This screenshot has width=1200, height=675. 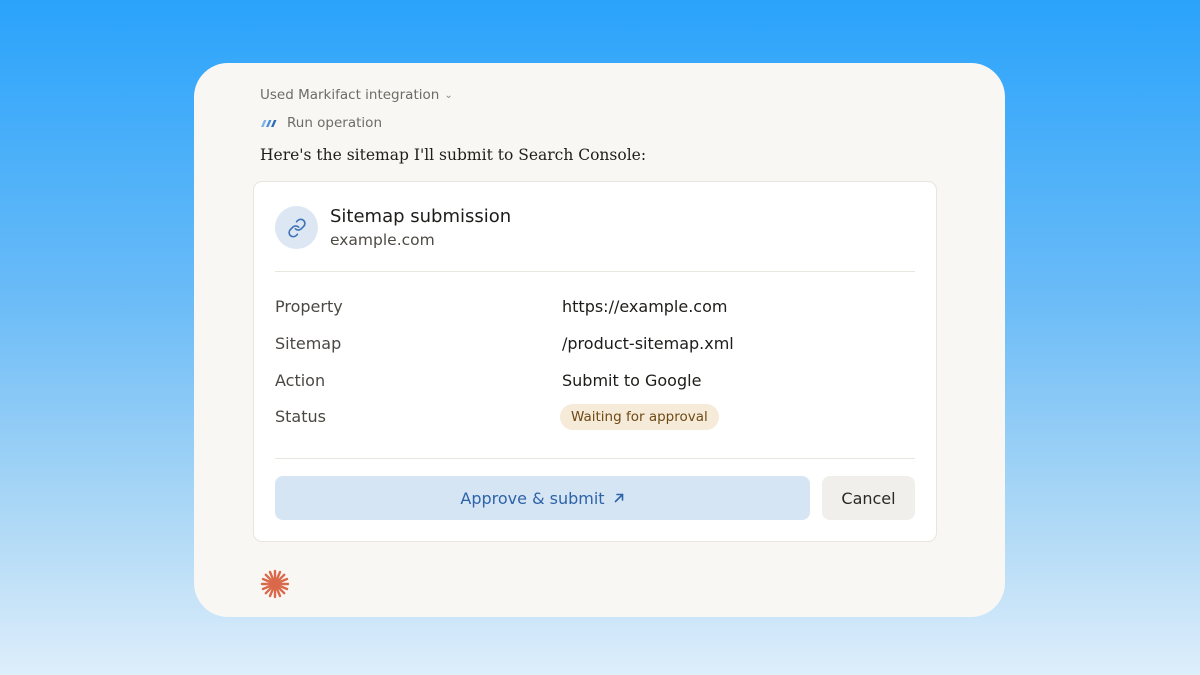 What do you see at coordinates (645, 306) in the screenshot?
I see `detail-value: https://example.com` at bounding box center [645, 306].